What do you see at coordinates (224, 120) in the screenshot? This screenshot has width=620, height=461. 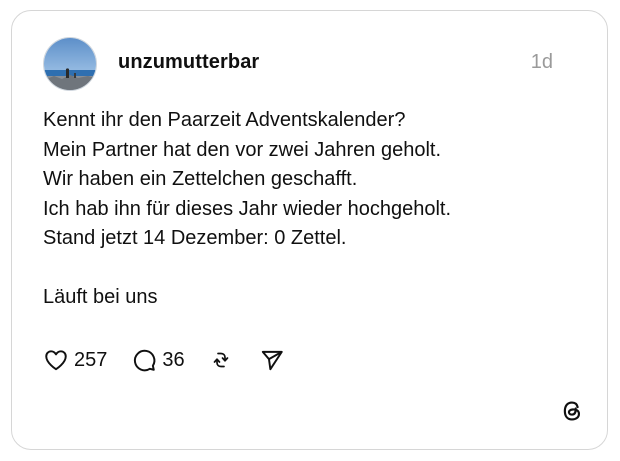 I see `post-text-line: Kennt ihr den Paarzeit Adventskalender?` at bounding box center [224, 120].